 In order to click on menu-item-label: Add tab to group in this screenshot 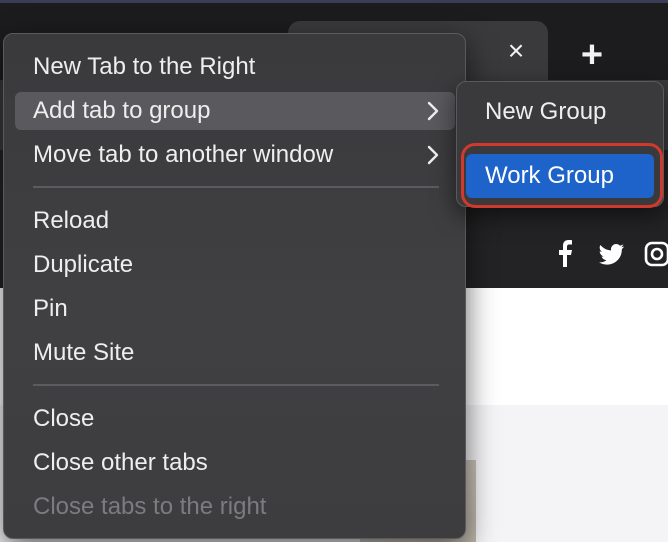, I will do `click(122, 110)`.